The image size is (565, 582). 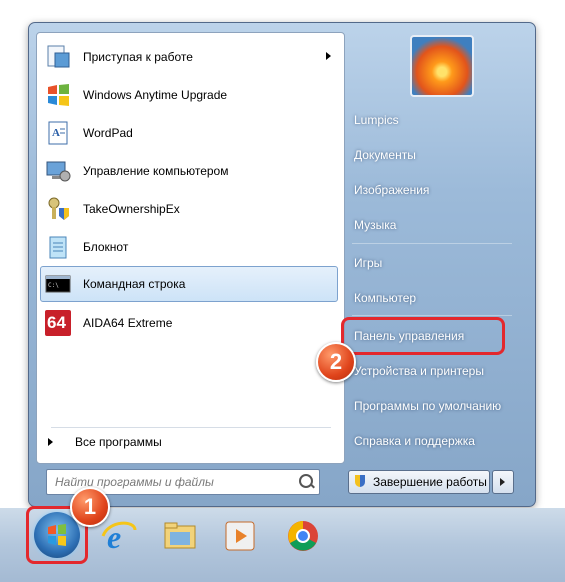 What do you see at coordinates (306, 481) in the screenshot?
I see `search-icon` at bounding box center [306, 481].